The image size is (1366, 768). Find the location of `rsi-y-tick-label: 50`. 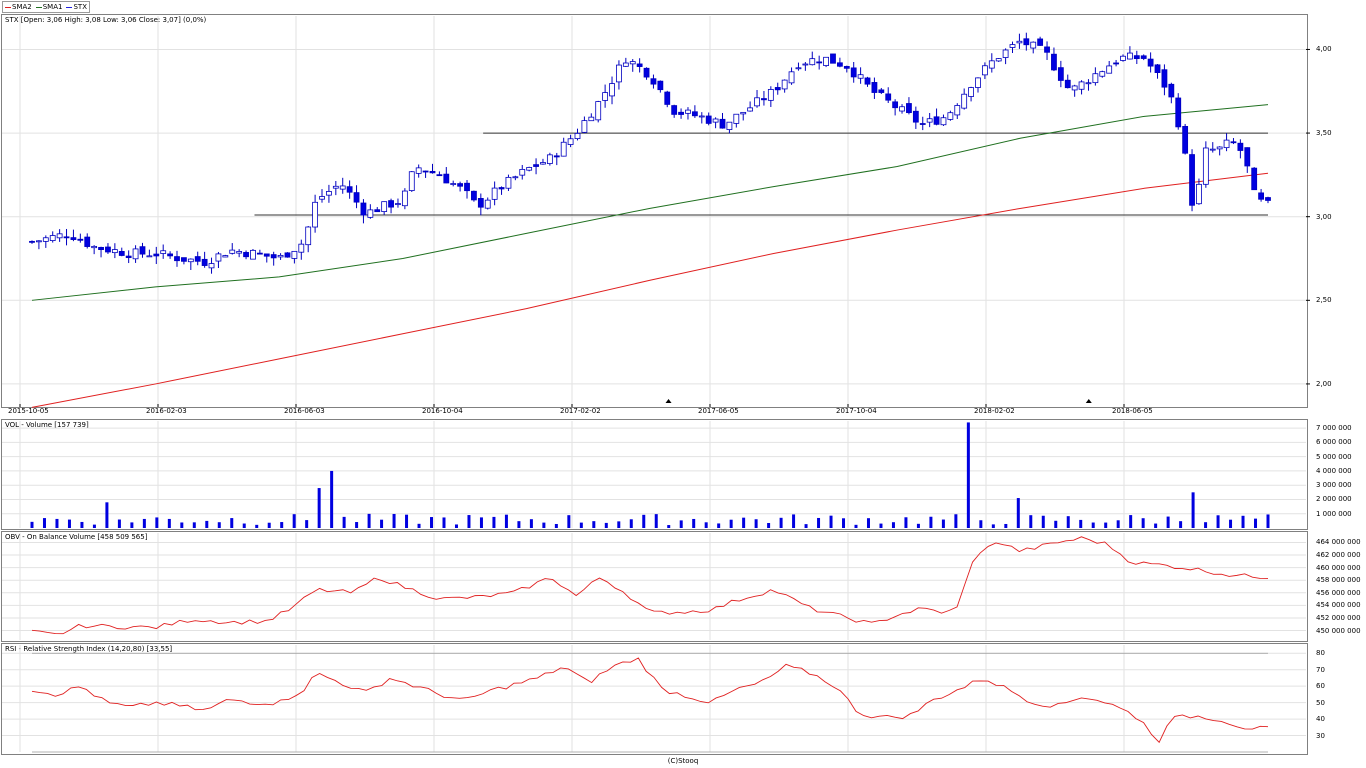

rsi-y-tick-label: 50 is located at coordinates (1320, 702).